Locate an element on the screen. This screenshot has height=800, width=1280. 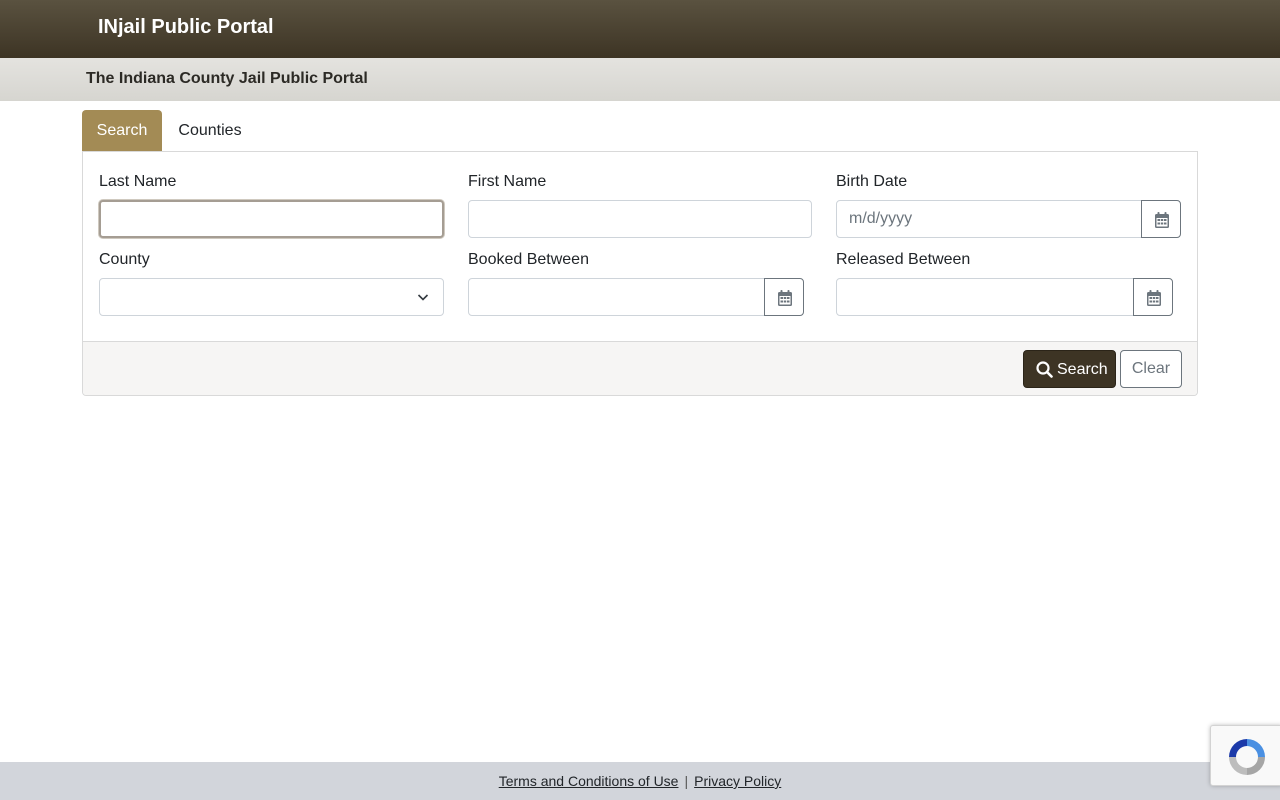
tab-counties: Counties is located at coordinates (210, 130).